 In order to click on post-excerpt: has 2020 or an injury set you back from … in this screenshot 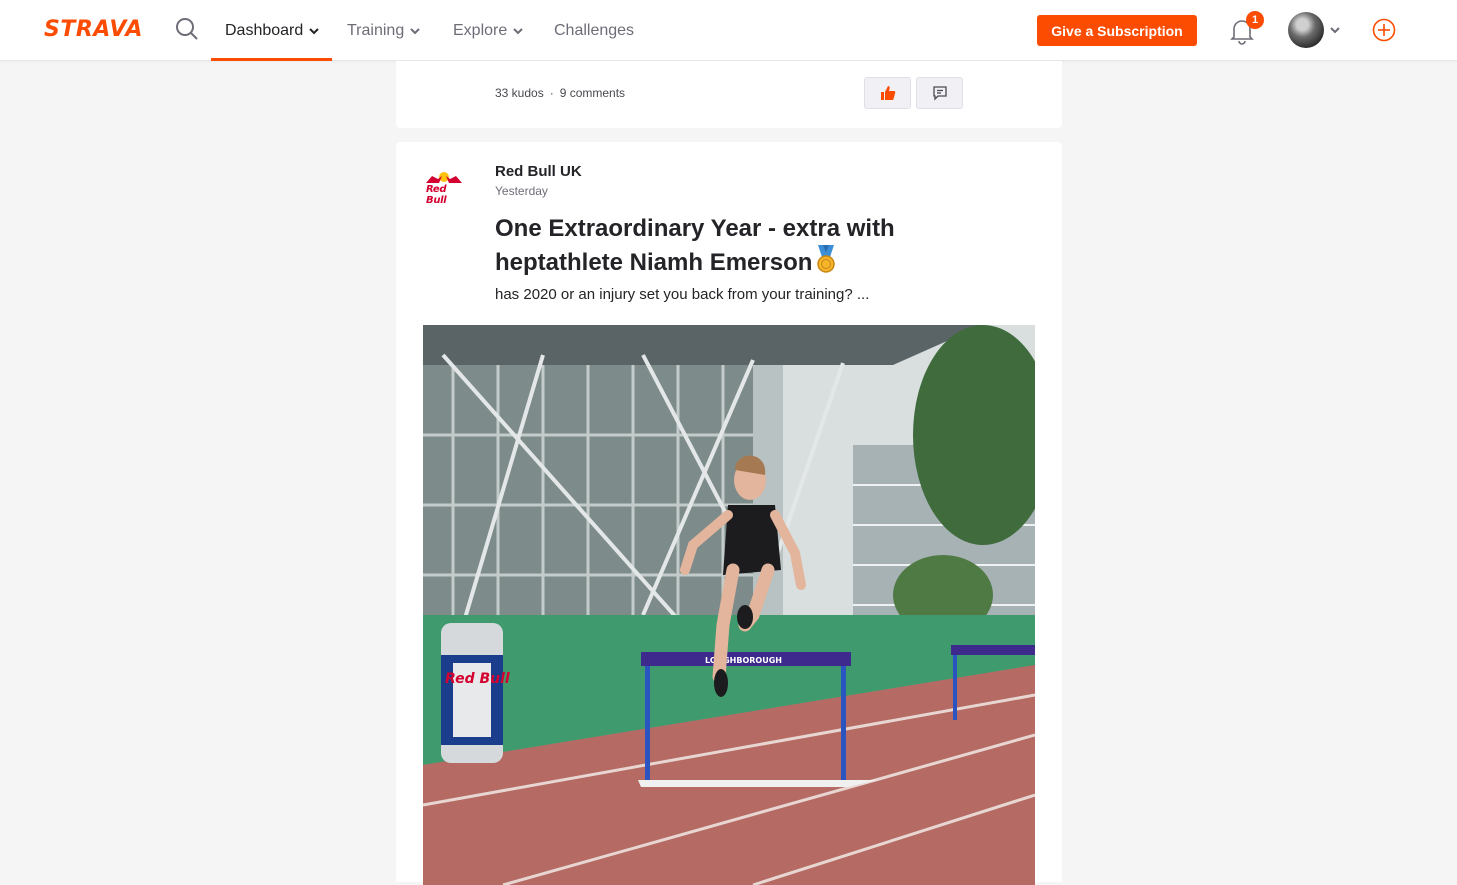, I will do `click(682, 294)`.